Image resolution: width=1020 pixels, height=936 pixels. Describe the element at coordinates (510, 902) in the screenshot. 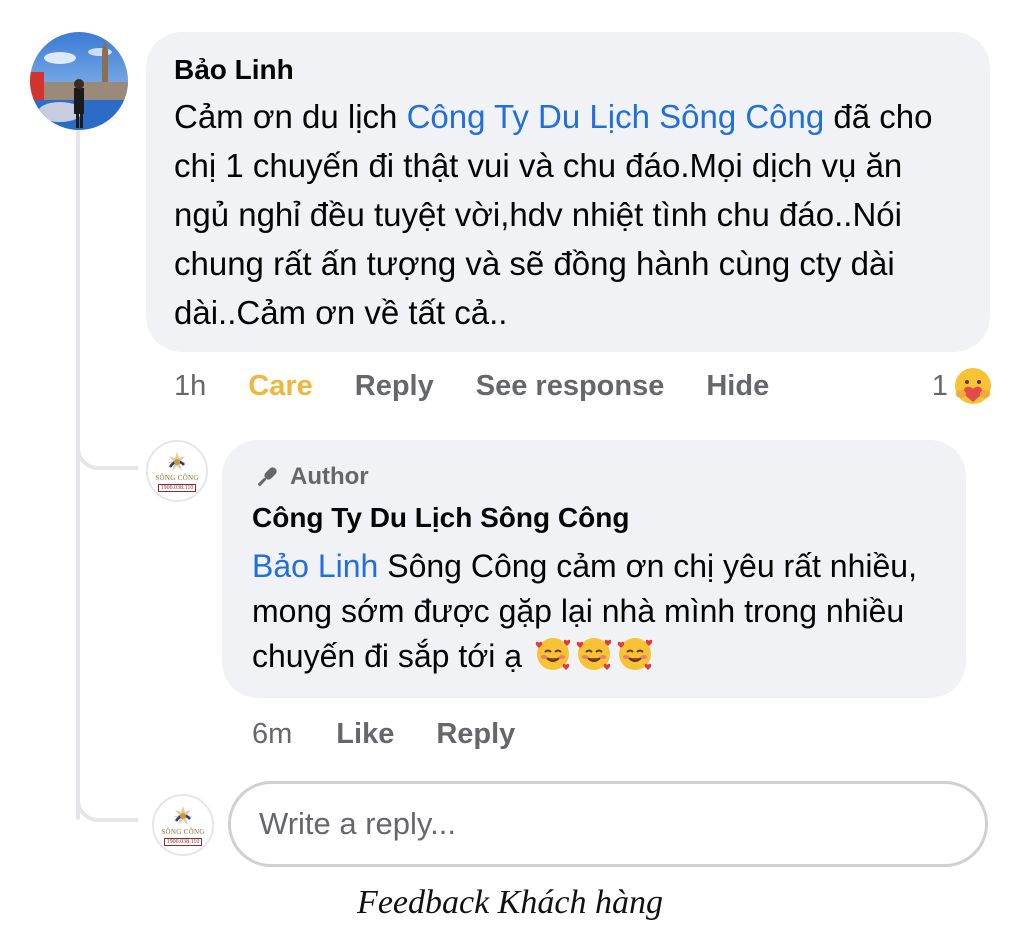

I see `caption: Feedback Khách hàng` at that location.